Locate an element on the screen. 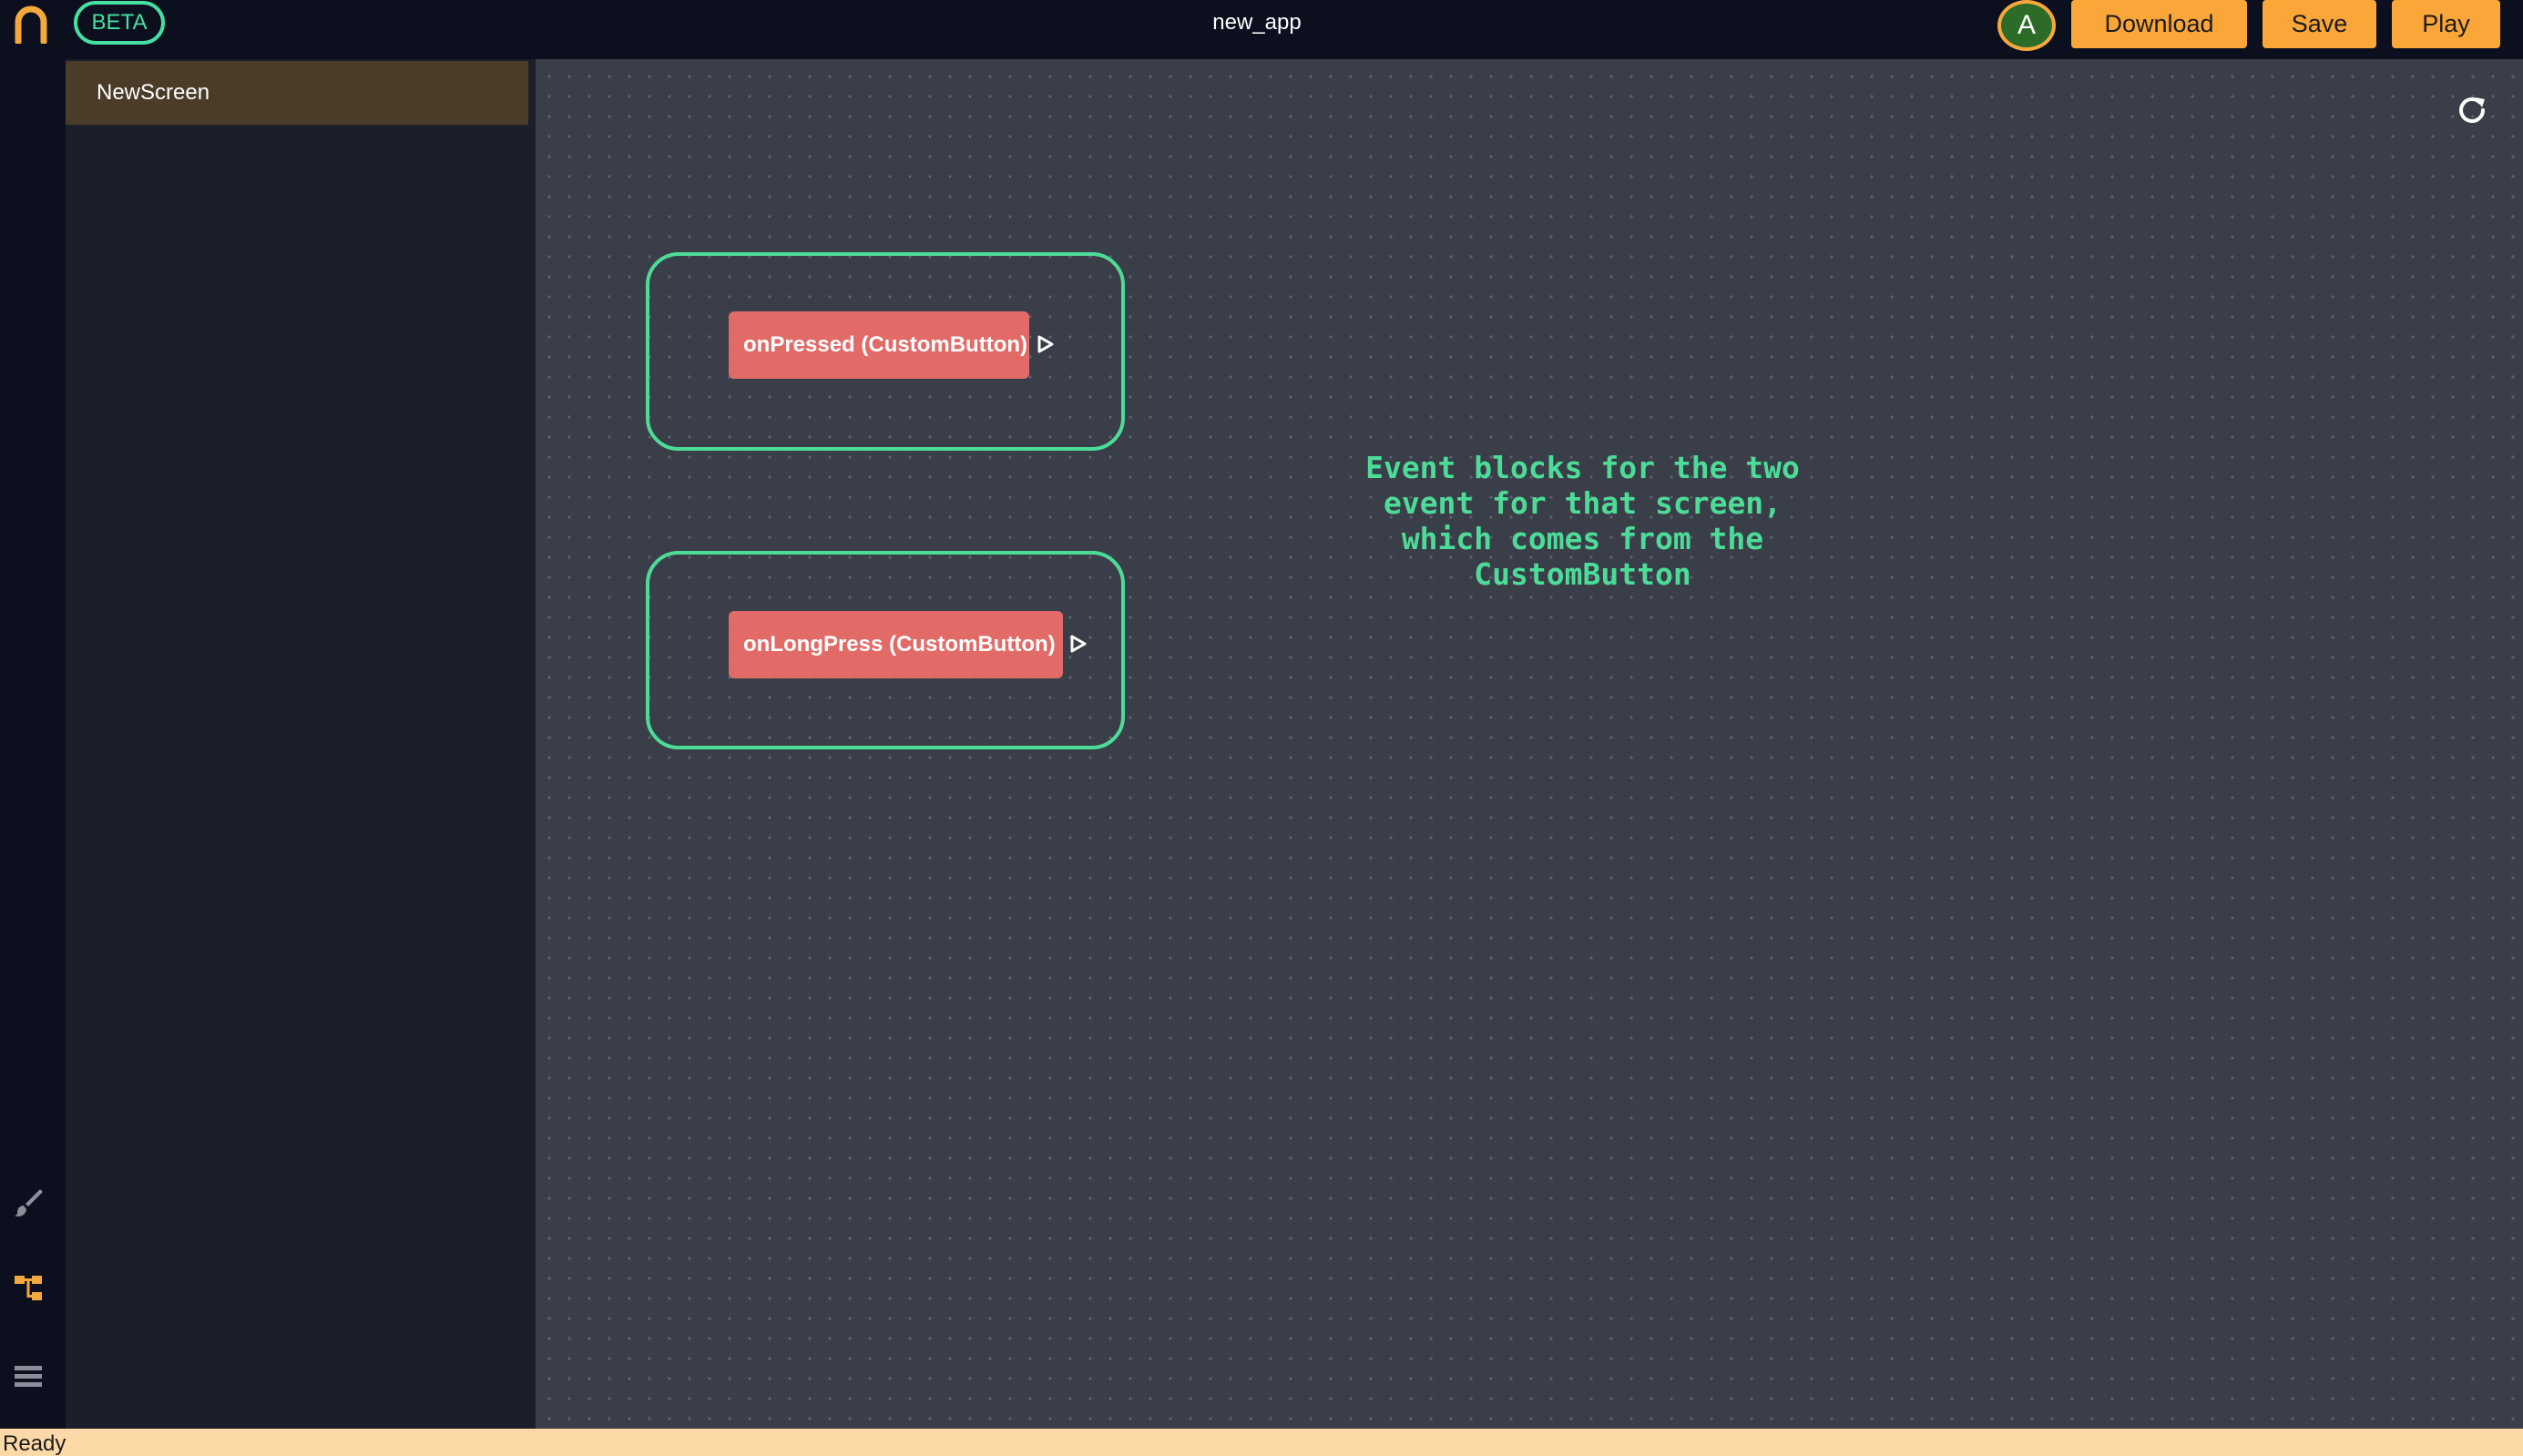 The height and width of the screenshot is (1456, 2523). top-bar: BETA new_app A Download Save Play is located at coordinates (1262, 29).